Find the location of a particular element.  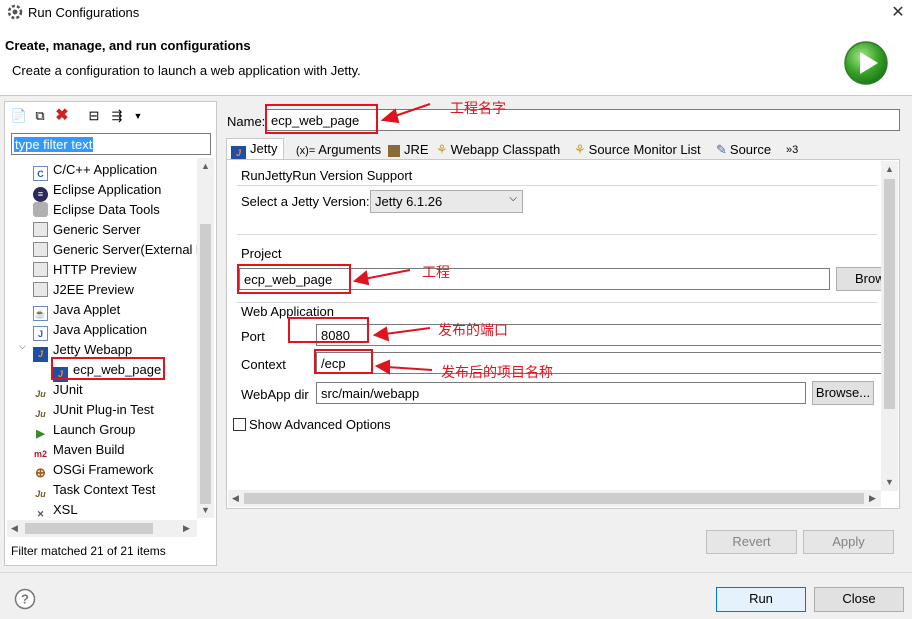

highlight-project is located at coordinates (294, 279).